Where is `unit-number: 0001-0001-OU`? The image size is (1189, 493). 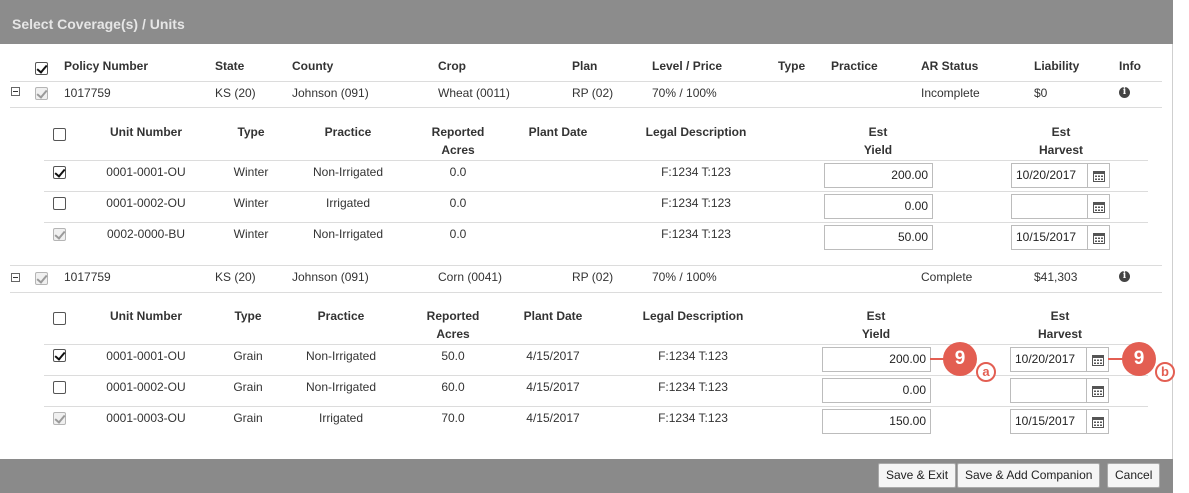
unit-number: 0001-0001-OU is located at coordinates (146, 356).